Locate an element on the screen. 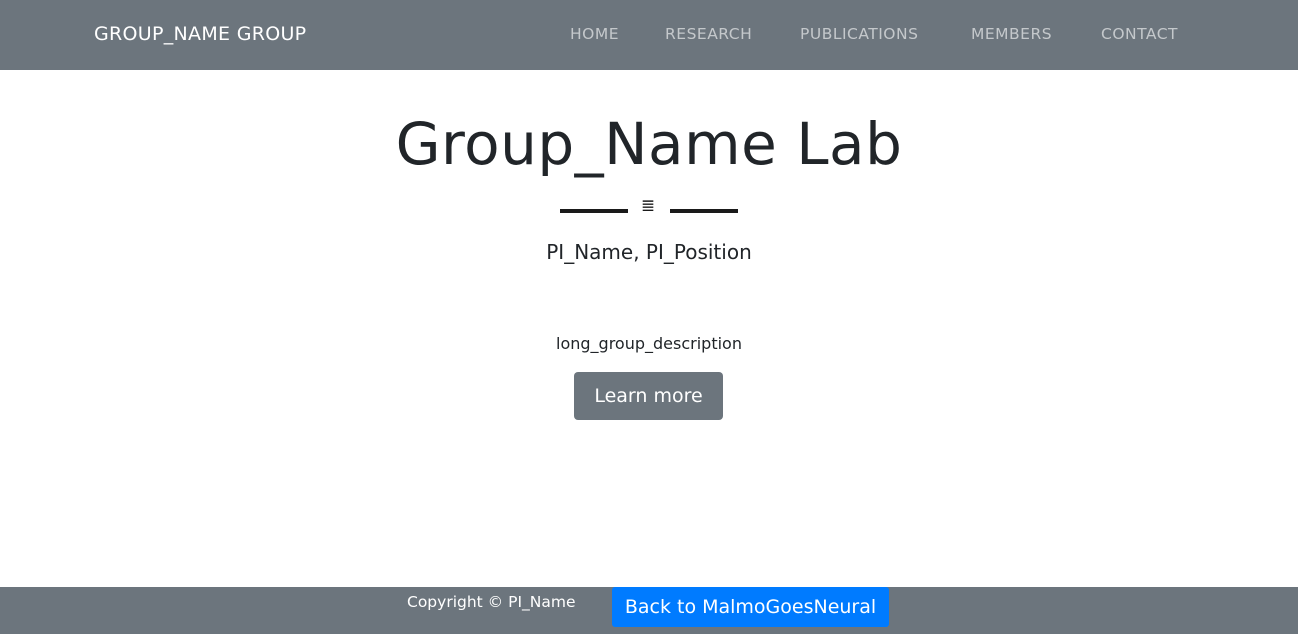 The width and height of the screenshot is (1298, 634). list-icon: ≣ is located at coordinates (648, 206).